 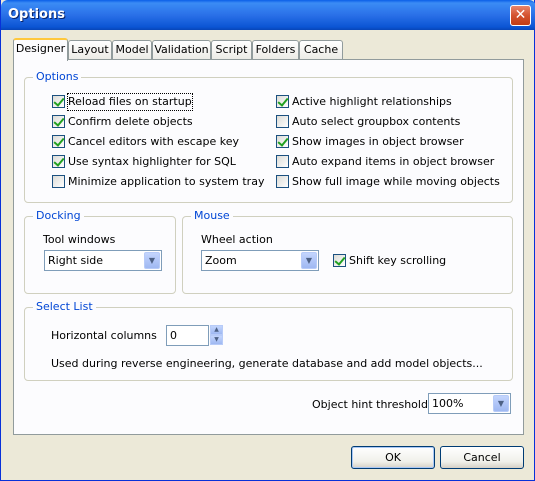 I want to click on checkbox-label: Active highlight relationships, so click(x=372, y=101).